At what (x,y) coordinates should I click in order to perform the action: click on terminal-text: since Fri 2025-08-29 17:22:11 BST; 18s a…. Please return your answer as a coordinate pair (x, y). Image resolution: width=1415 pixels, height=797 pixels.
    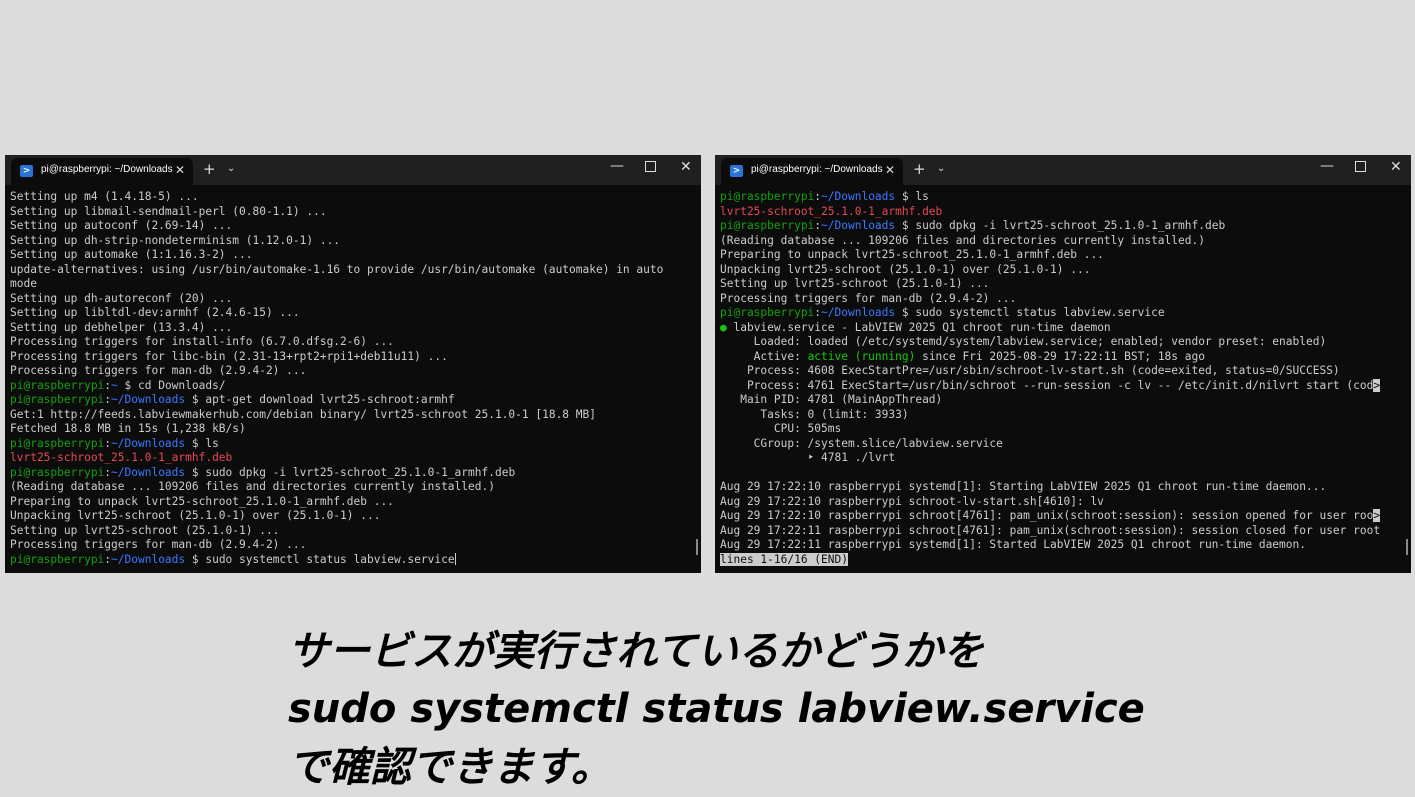
    Looking at the image, I should click on (1060, 356).